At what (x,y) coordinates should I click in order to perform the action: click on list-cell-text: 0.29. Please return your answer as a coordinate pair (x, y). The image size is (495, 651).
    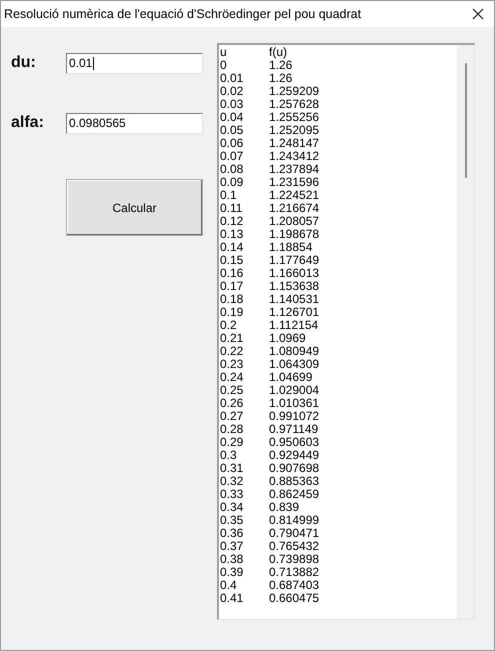
    Looking at the image, I should click on (232, 442).